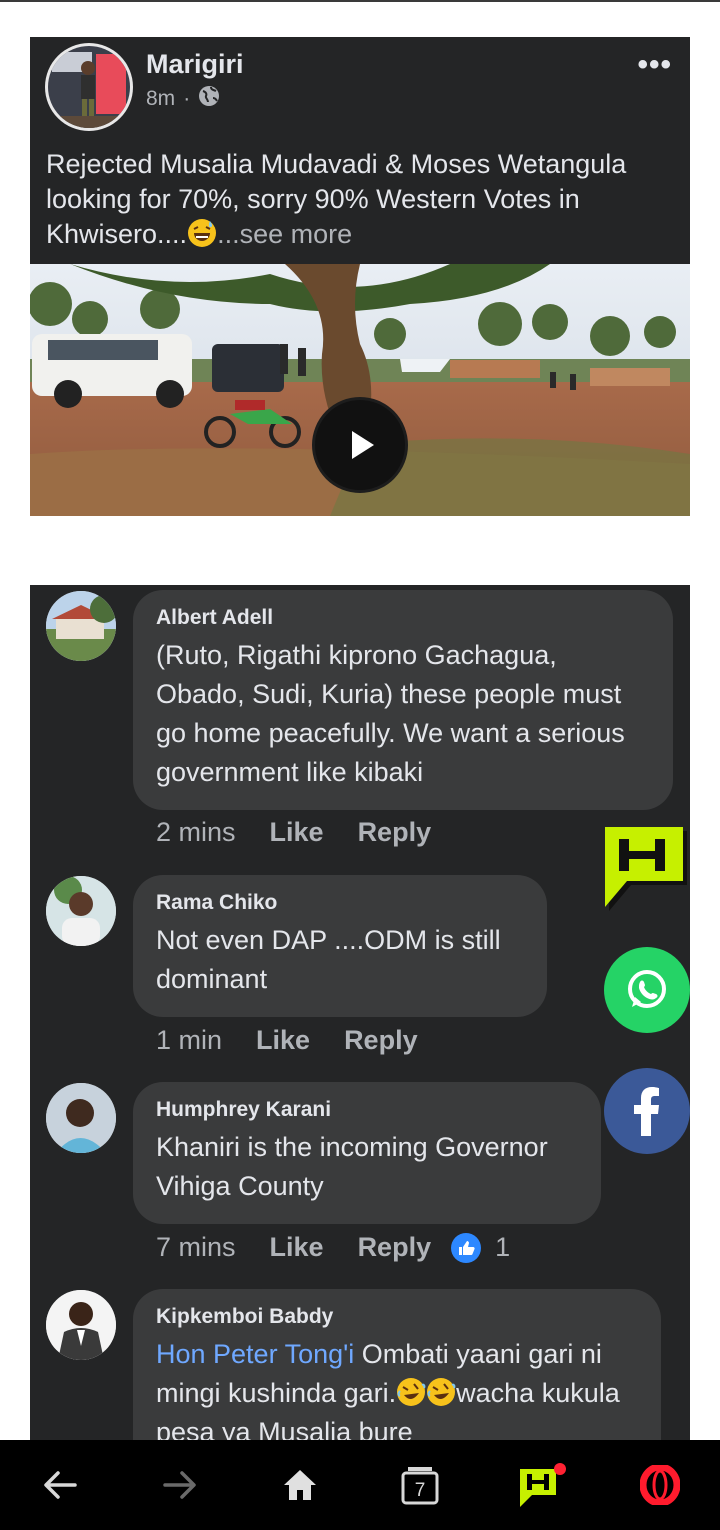 The image size is (720, 1530). Describe the element at coordinates (340, 903) in the screenshot. I see `comment-author: Rama Chiko` at that location.